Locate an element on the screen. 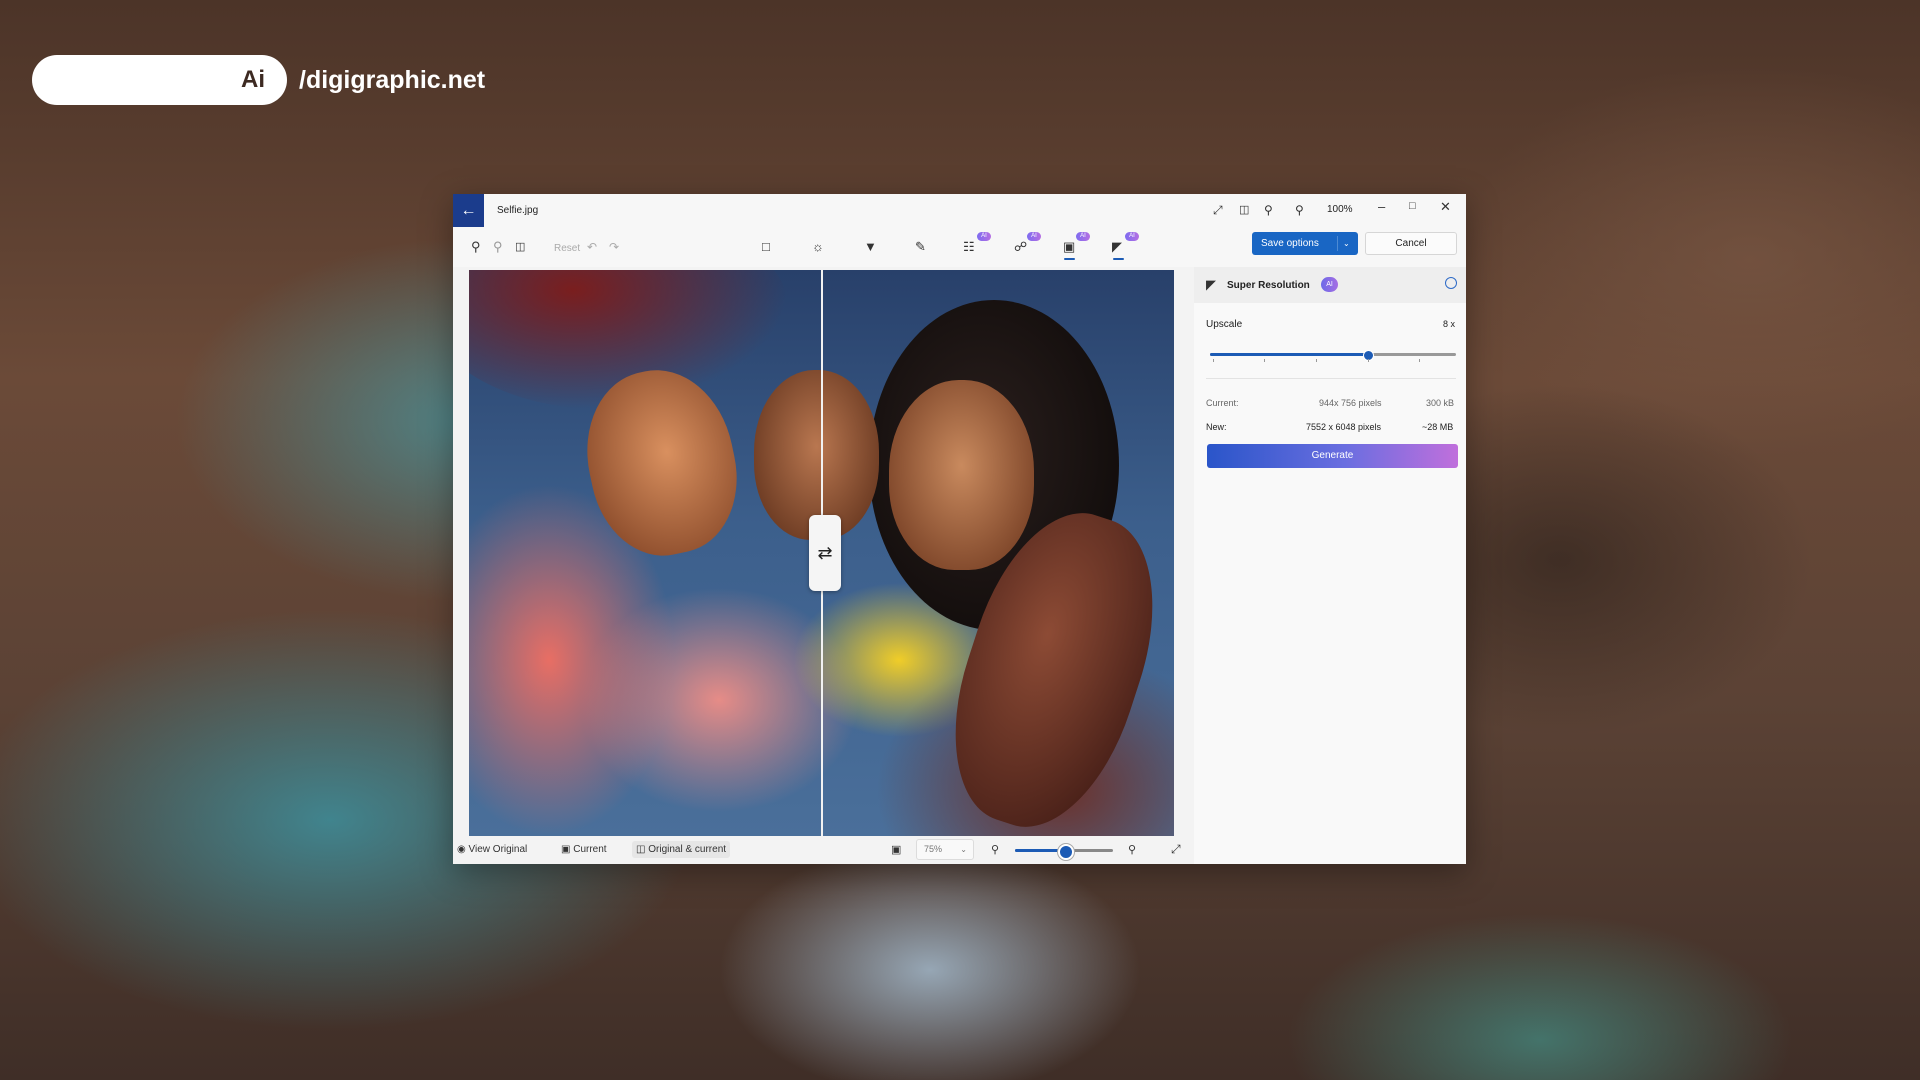 The image size is (1920, 1080). zoom-slider is located at coordinates (1064, 852).